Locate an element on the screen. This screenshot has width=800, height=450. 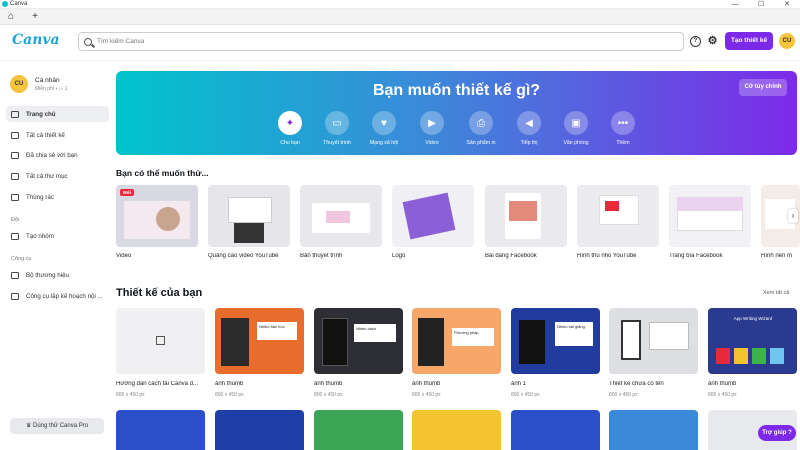
logo-card is located at coordinates (429, 216).